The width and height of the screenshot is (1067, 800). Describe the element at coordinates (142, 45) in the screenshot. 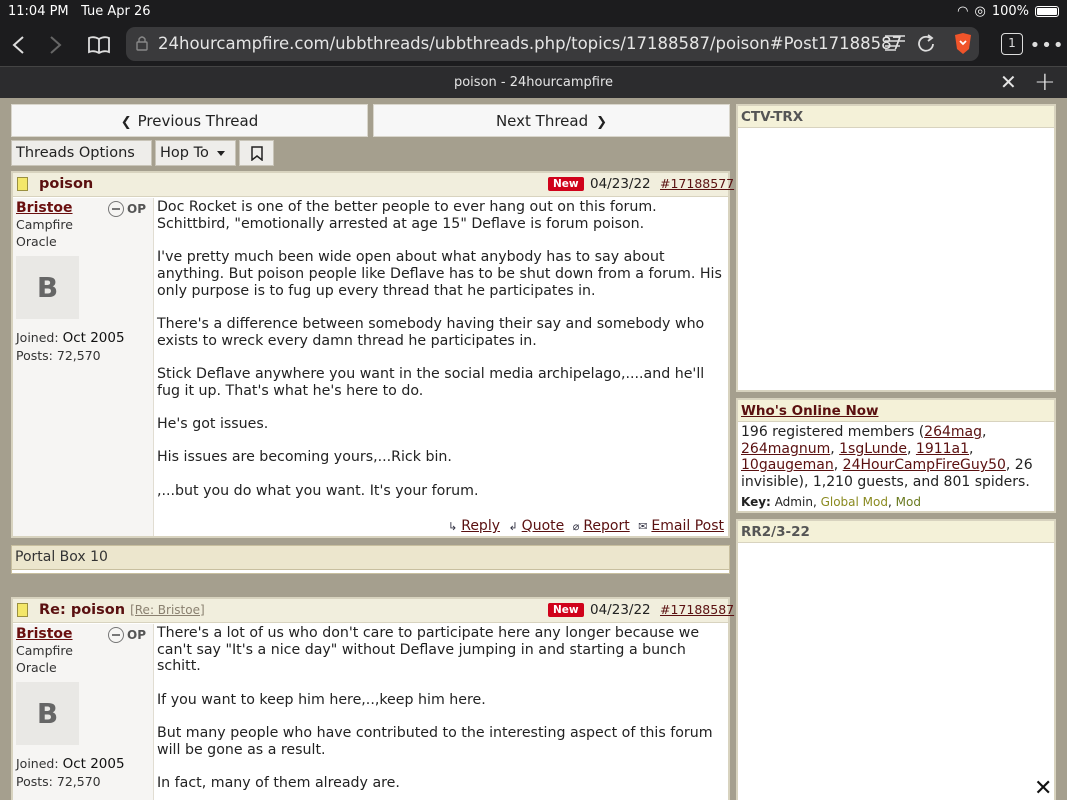

I see `lock-icon` at that location.